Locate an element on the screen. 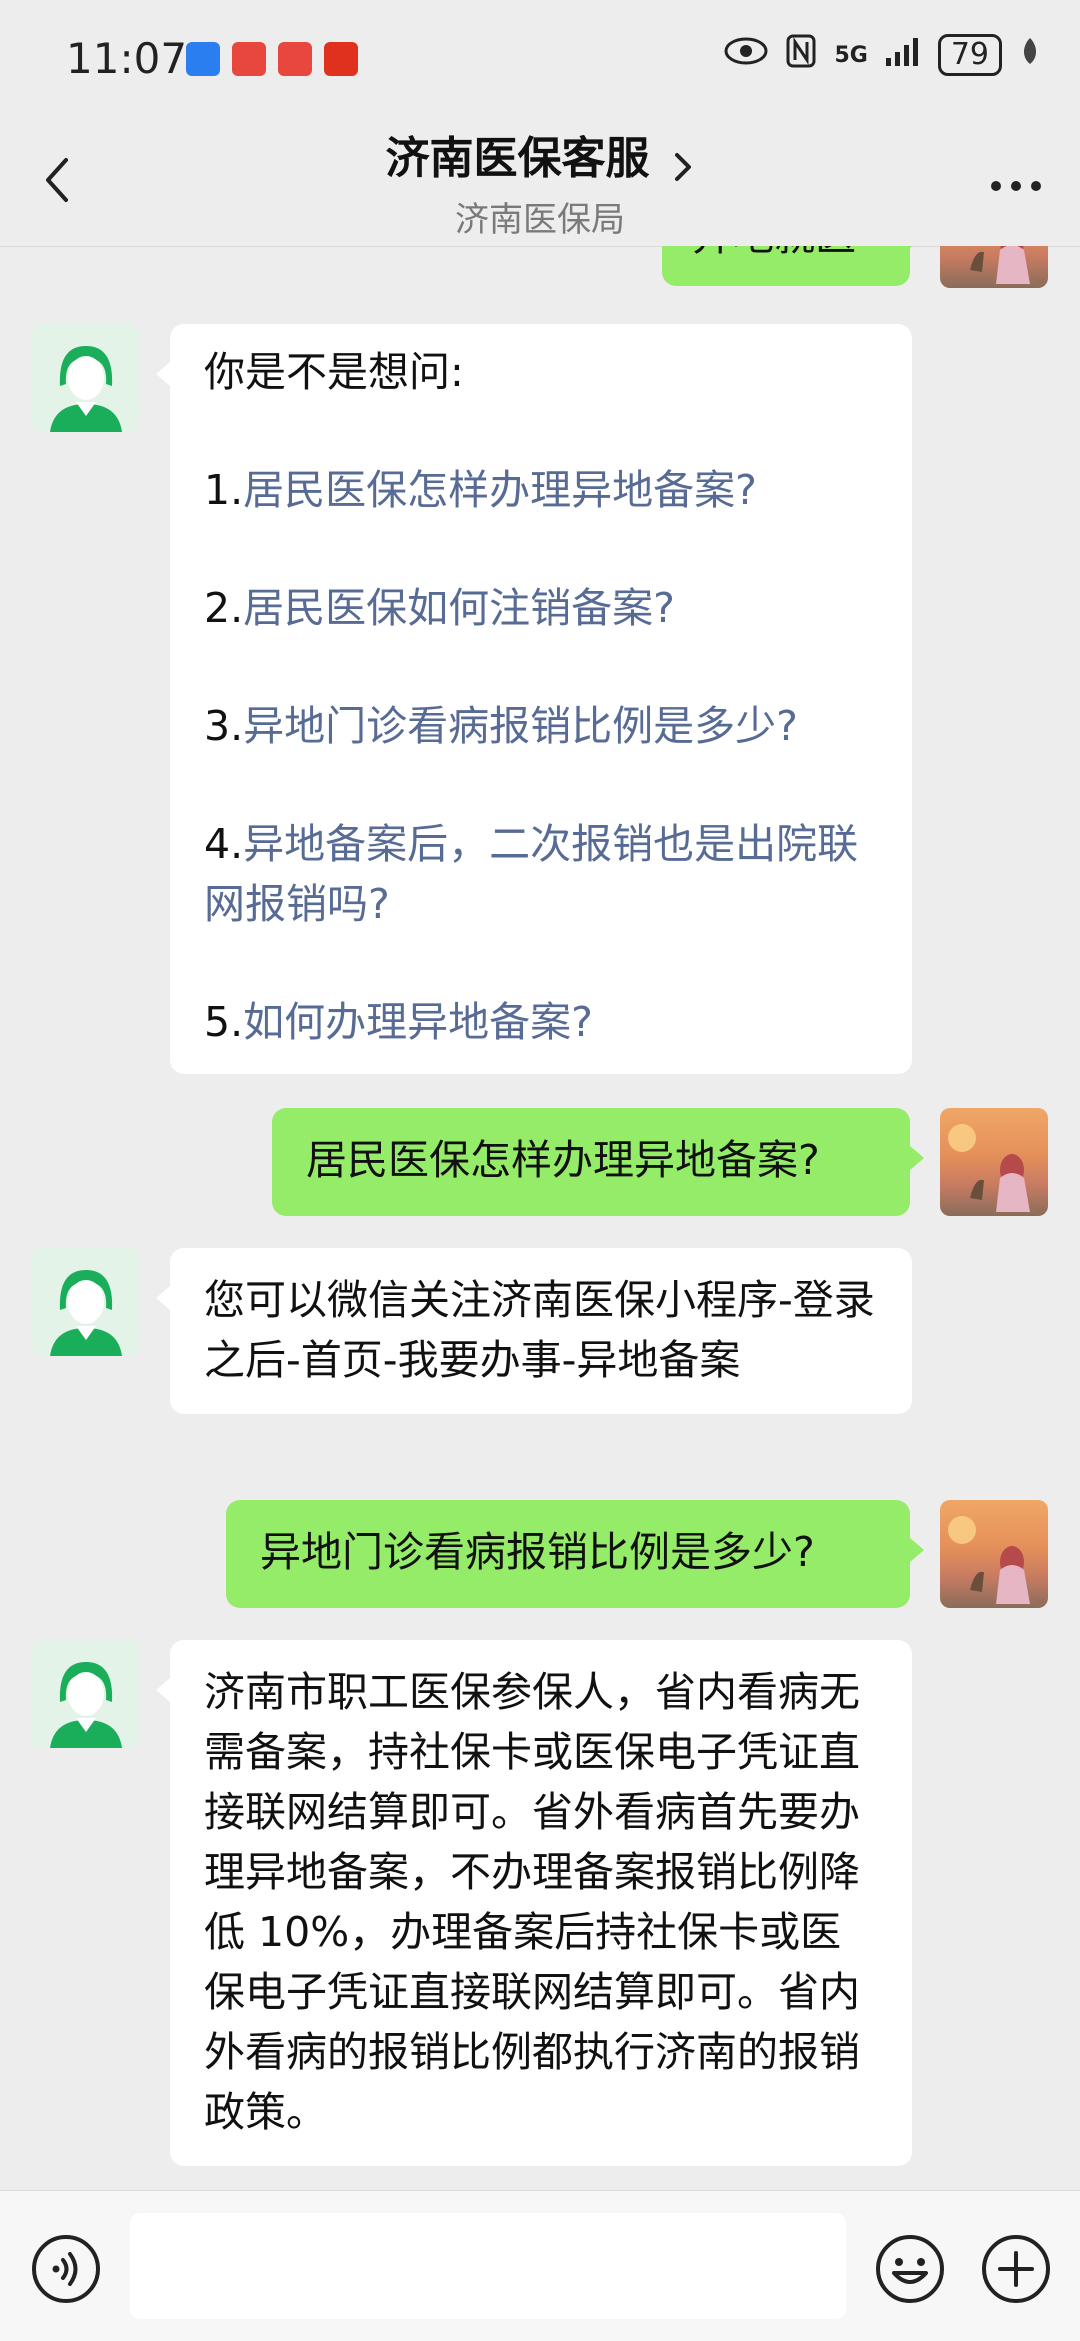 The image size is (1080, 2341). option-number: 3. is located at coordinates (224, 726).